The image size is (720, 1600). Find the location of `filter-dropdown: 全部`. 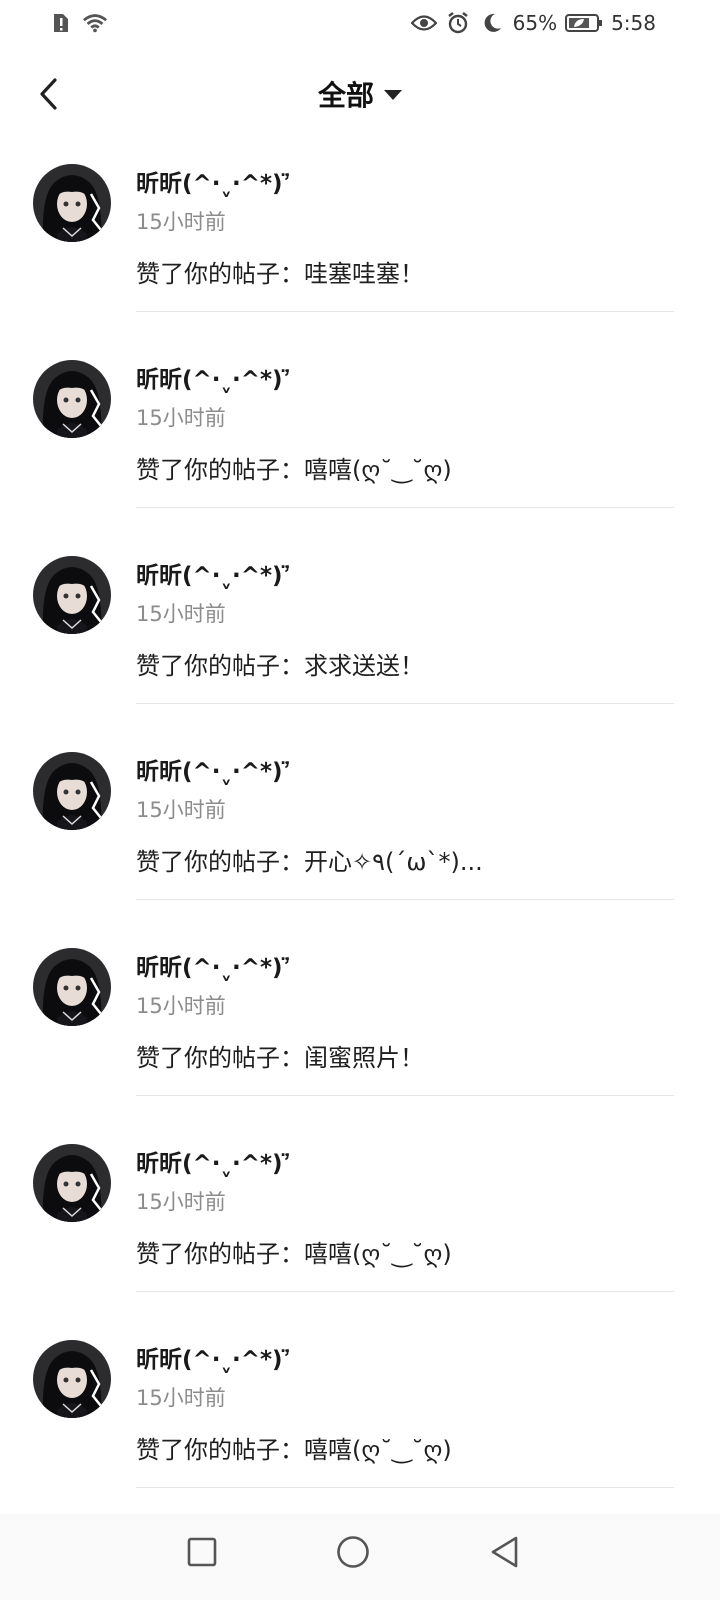

filter-dropdown: 全部 is located at coordinates (360, 94).